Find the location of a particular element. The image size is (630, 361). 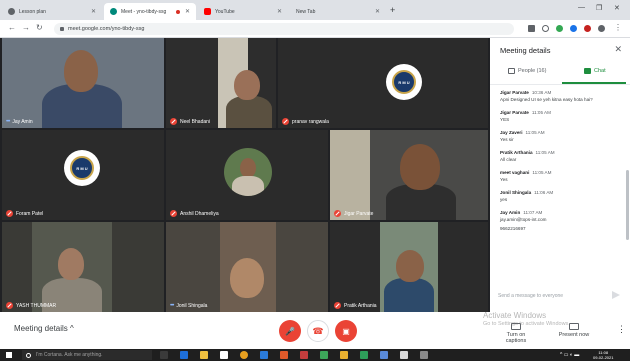

message-text: Yes sir is located at coordinates (507, 139).